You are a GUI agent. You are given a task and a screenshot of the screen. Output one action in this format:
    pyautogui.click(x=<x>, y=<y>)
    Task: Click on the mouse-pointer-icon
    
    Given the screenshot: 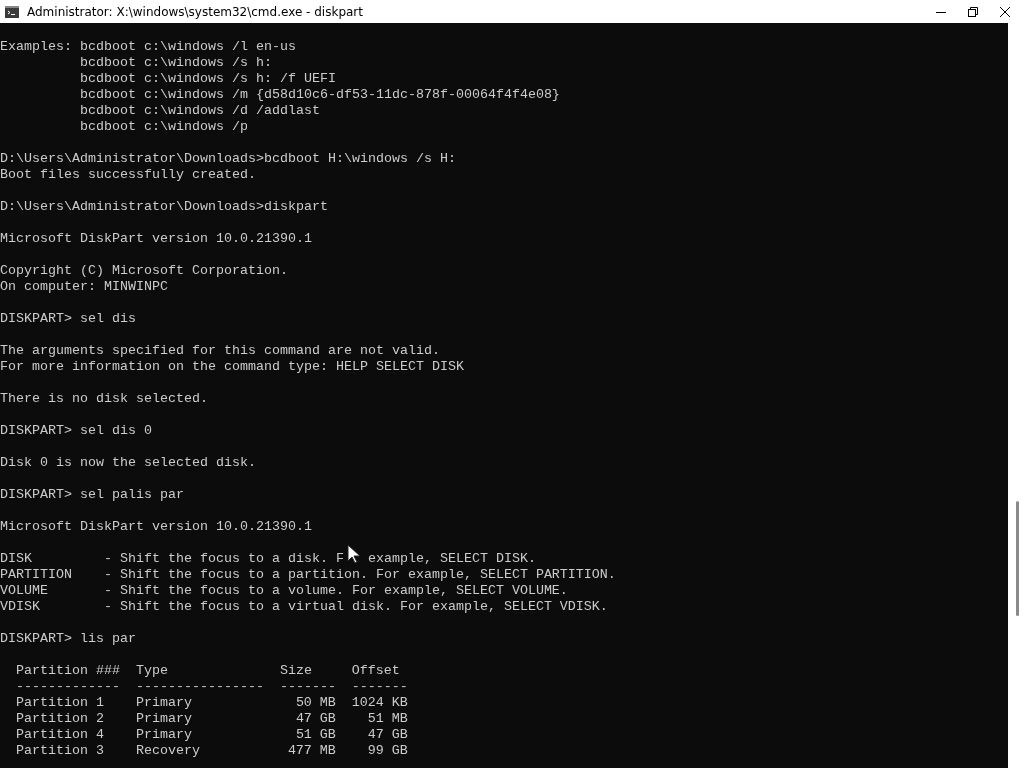 What is the action you would take?
    pyautogui.click(x=353, y=554)
    